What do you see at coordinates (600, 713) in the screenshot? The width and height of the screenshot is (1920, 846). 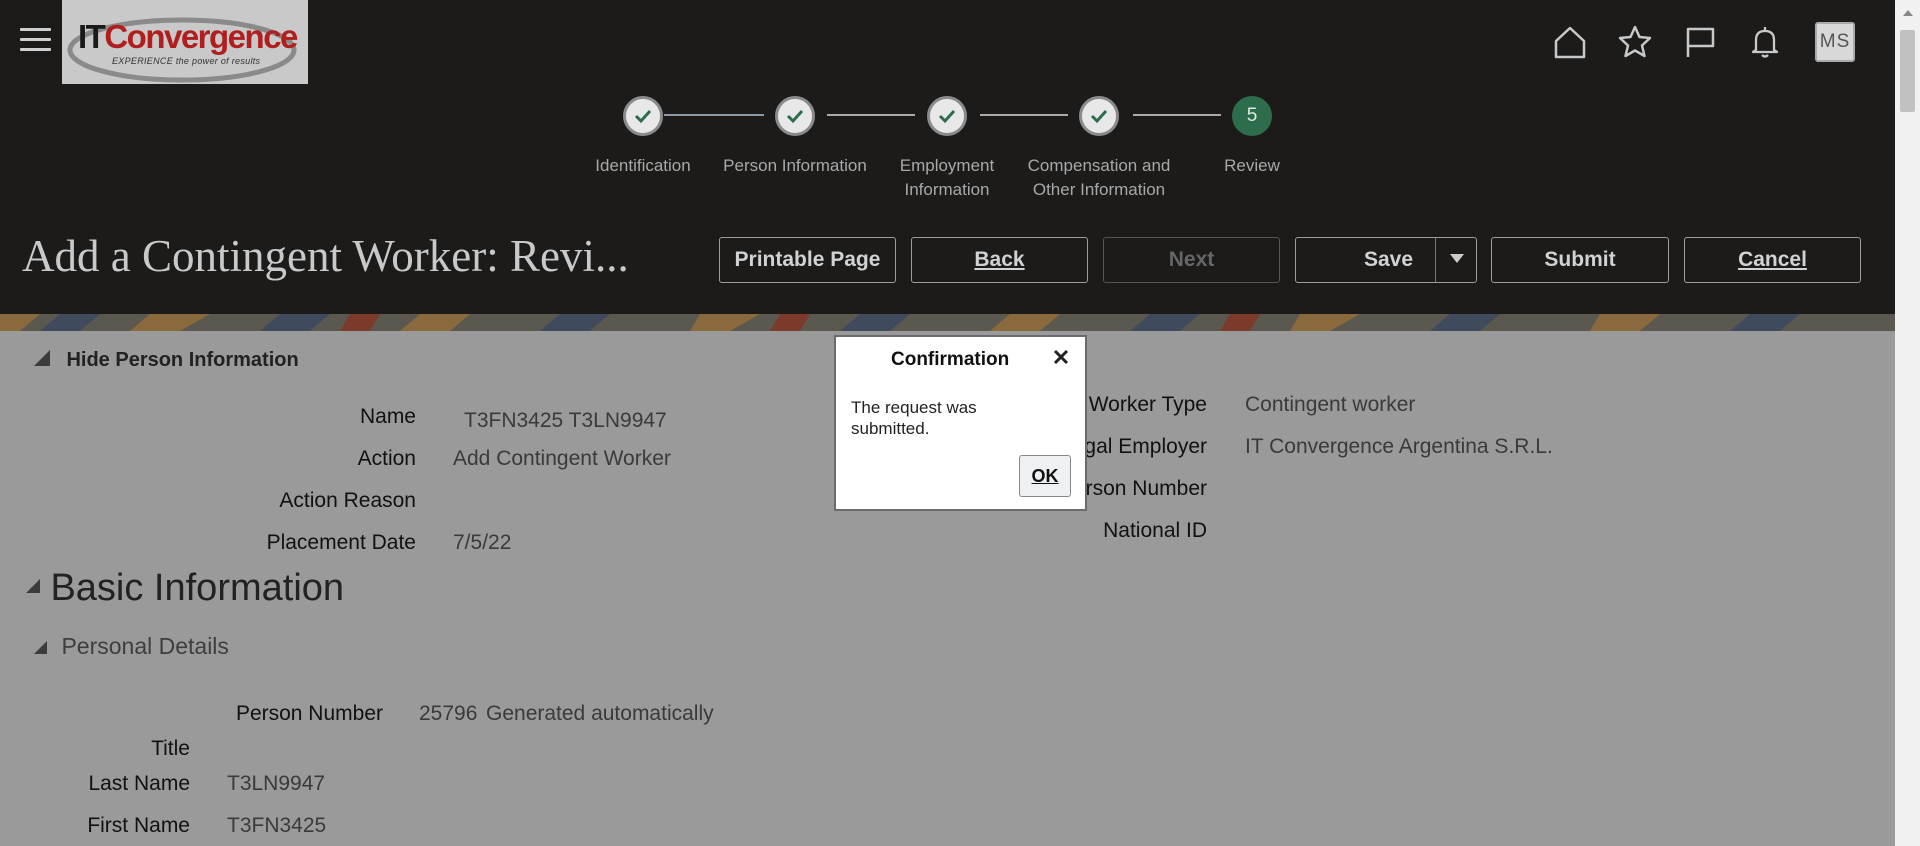 I see `person-number-note: Generated automatically` at bounding box center [600, 713].